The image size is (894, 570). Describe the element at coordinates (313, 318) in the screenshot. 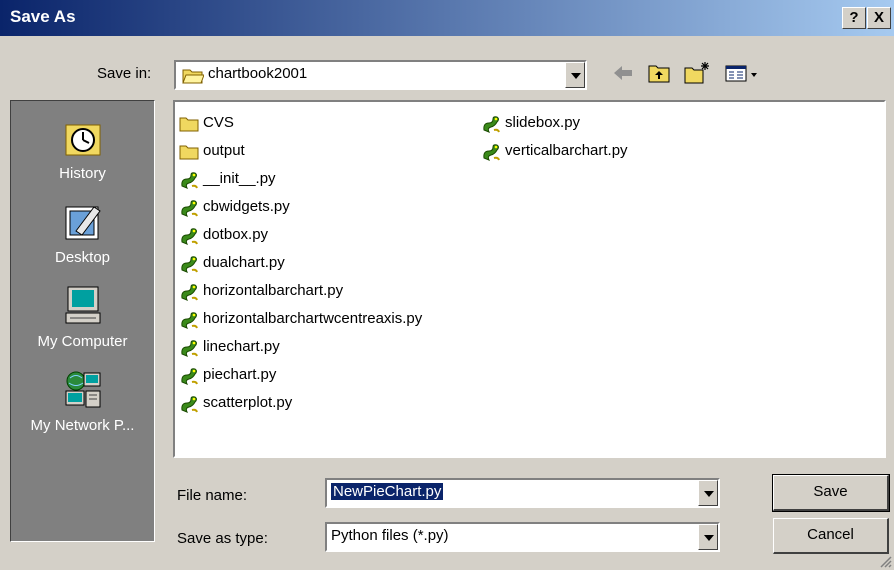

I see `file-name: horizontalbarchartwcentreaxis.py` at that location.